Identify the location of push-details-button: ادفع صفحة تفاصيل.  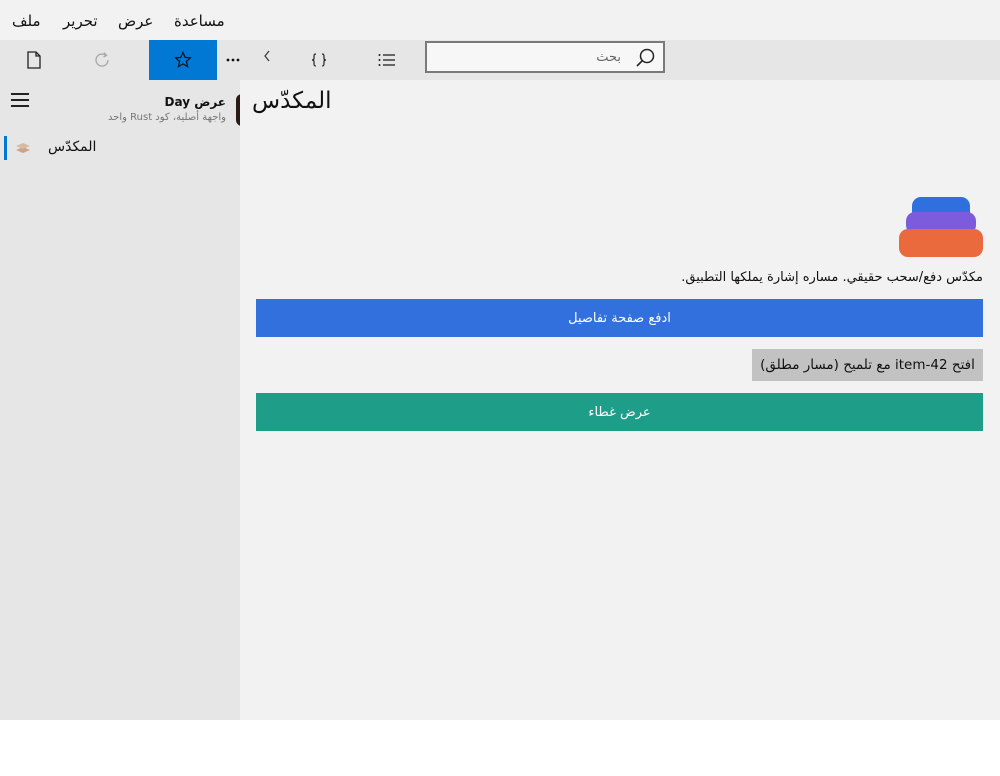
(619, 318).